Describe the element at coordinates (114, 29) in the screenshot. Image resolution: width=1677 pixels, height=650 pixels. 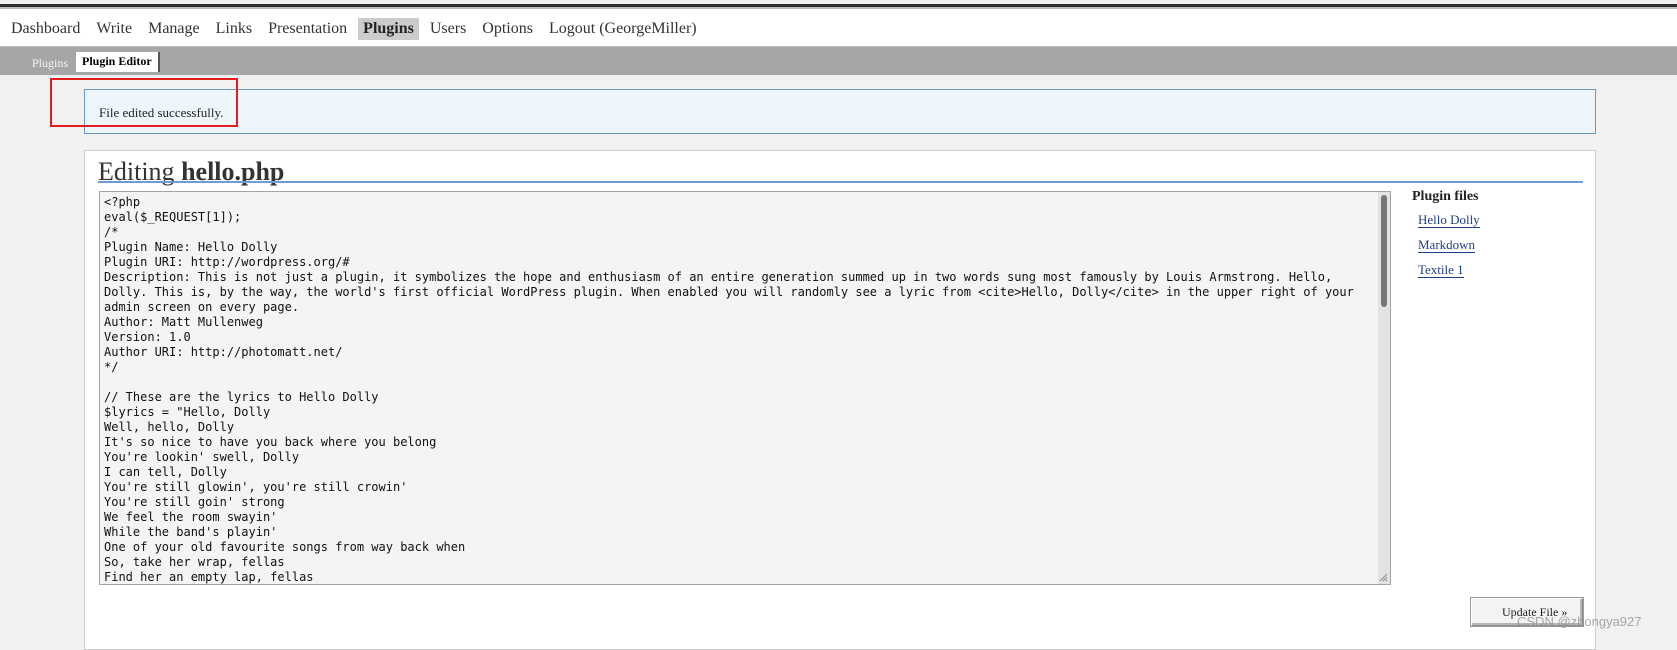
I see `menu-write: Write` at that location.